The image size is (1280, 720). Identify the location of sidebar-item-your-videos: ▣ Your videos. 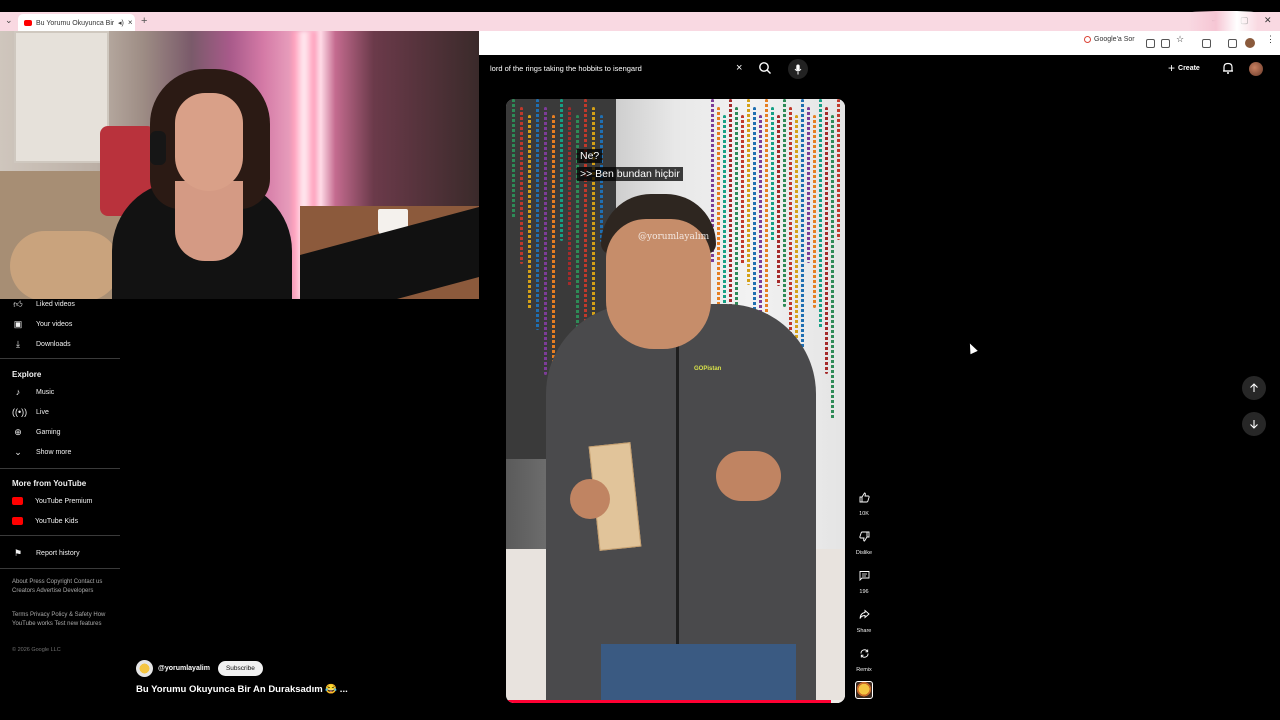
(42, 324).